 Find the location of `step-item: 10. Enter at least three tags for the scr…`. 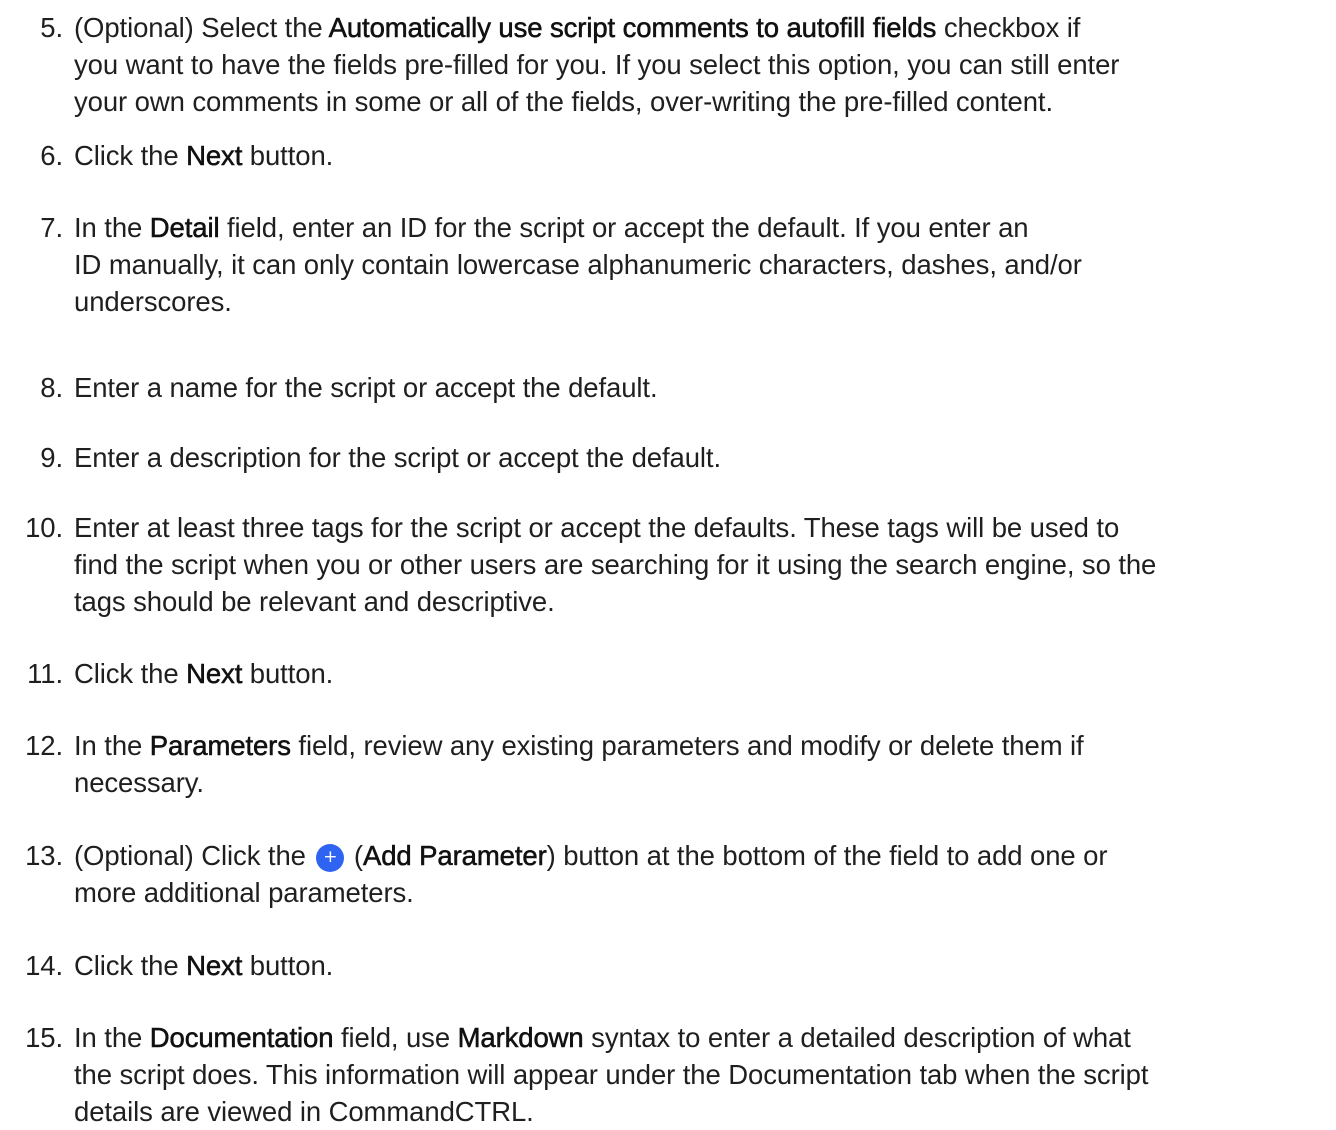

step-item: 10. Enter at least three tags for the scr… is located at coordinates (668, 564).